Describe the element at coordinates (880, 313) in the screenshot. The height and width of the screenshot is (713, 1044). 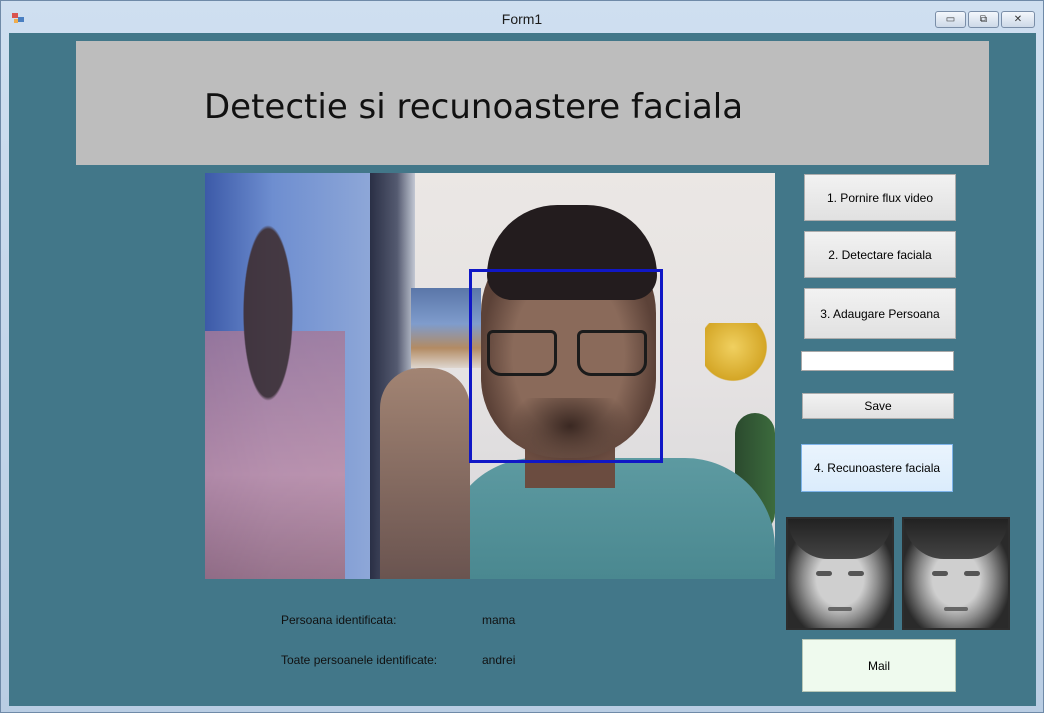
I see `add-person-button: 3. Adaugare Persoana` at that location.